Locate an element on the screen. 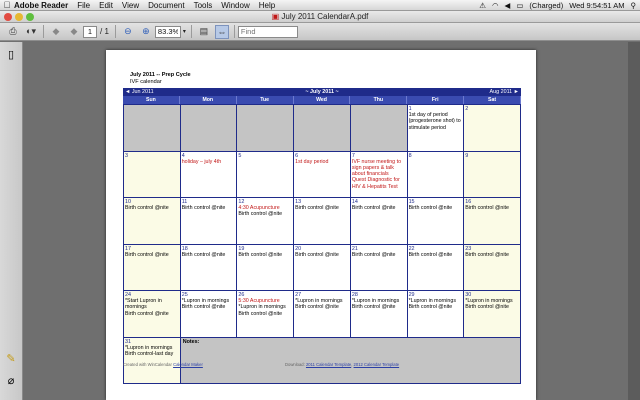 The image size is (640, 400). comments-icon: ✎ is located at coordinates (11, 359).